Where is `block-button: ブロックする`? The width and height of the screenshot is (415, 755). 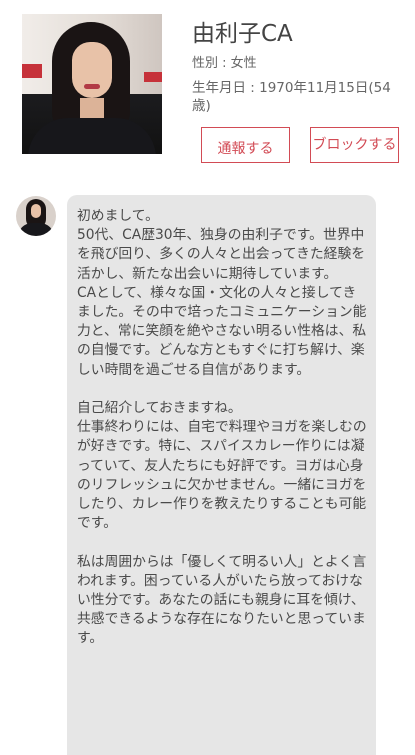 block-button: ブロックする is located at coordinates (354, 145).